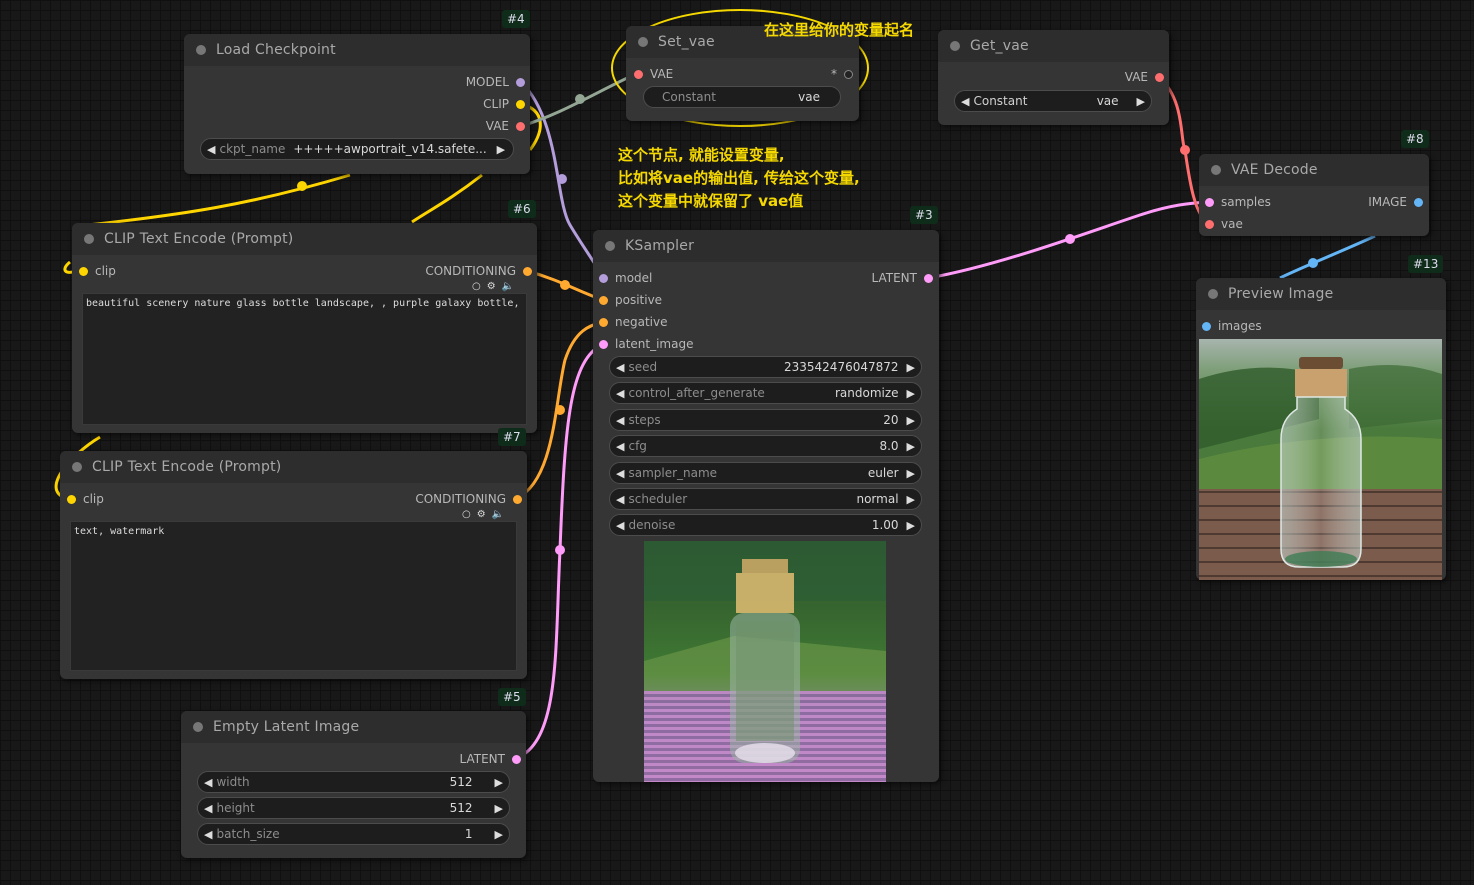 The height and width of the screenshot is (885, 1474). What do you see at coordinates (1232, 326) in the screenshot?
I see `input-images: images` at bounding box center [1232, 326].